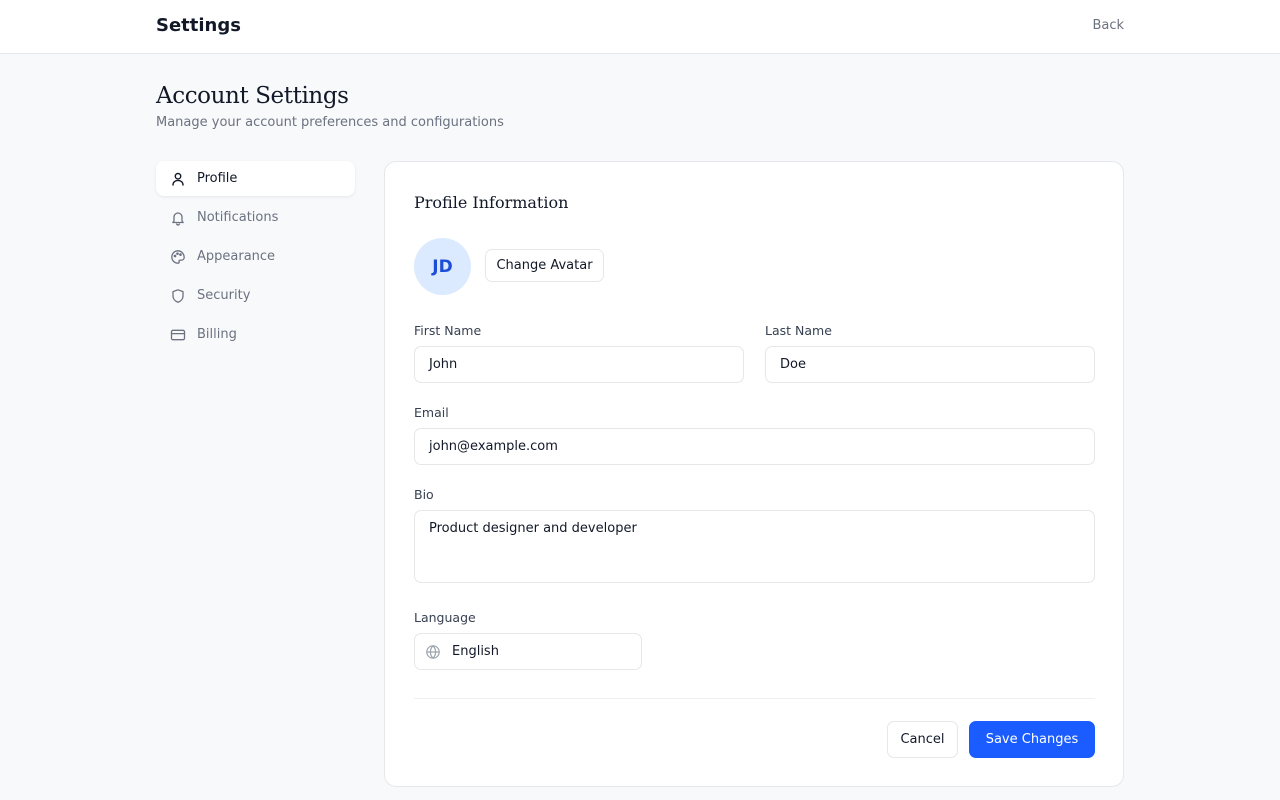 The image size is (1280, 800). What do you see at coordinates (1032, 739) in the screenshot?
I see `save-button: Save Changes` at bounding box center [1032, 739].